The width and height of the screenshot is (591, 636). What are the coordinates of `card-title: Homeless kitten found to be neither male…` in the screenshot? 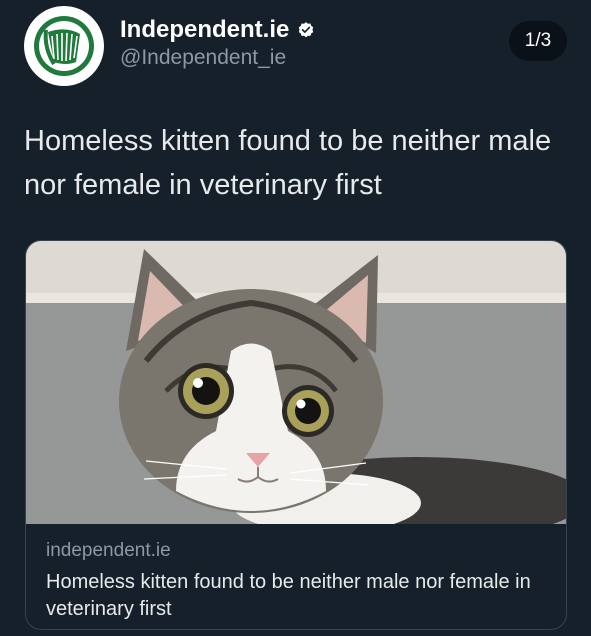 It's located at (296, 596).